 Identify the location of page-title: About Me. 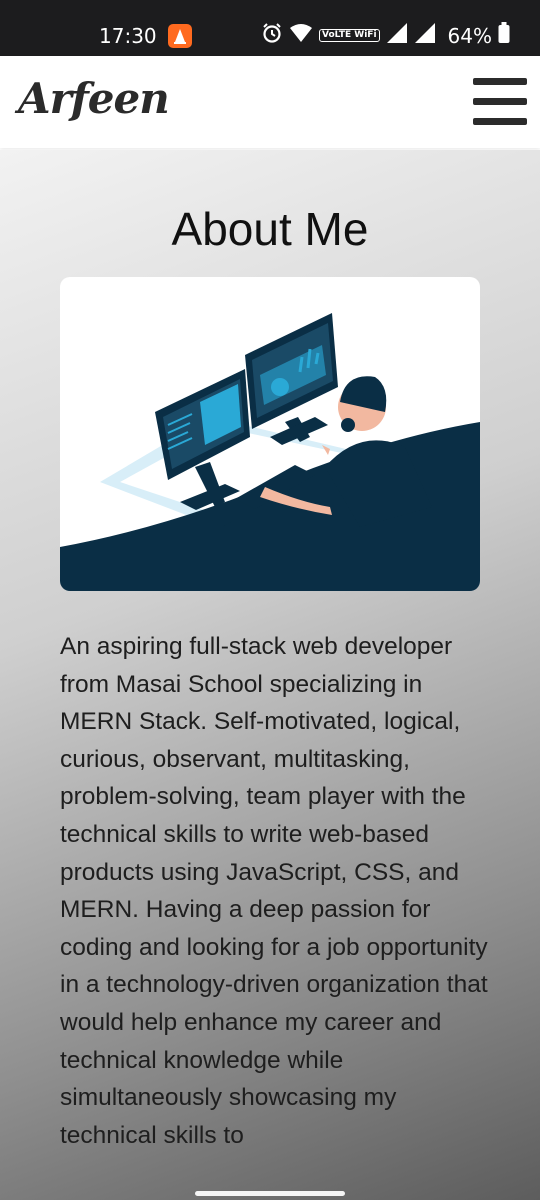
(270, 229).